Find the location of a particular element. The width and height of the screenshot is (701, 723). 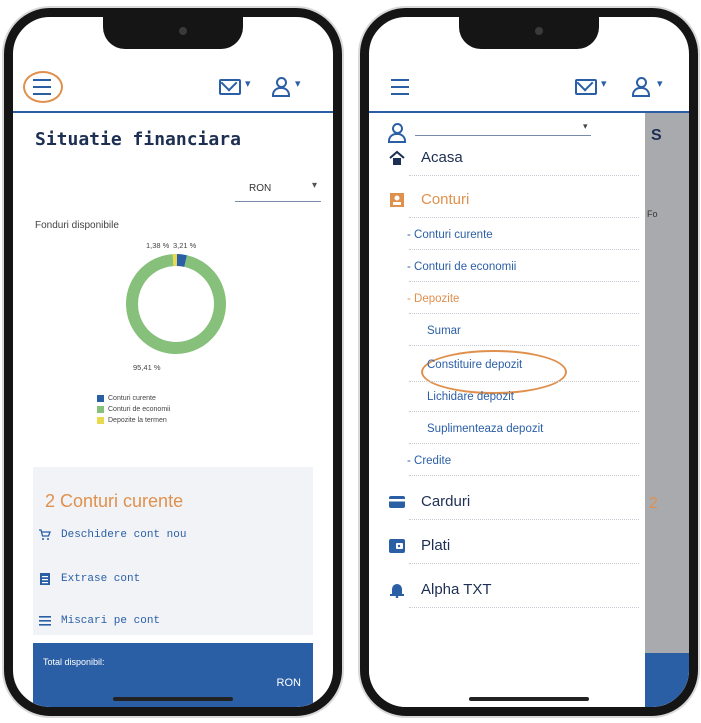

menu-subitem-credits: - Credite is located at coordinates (429, 461).